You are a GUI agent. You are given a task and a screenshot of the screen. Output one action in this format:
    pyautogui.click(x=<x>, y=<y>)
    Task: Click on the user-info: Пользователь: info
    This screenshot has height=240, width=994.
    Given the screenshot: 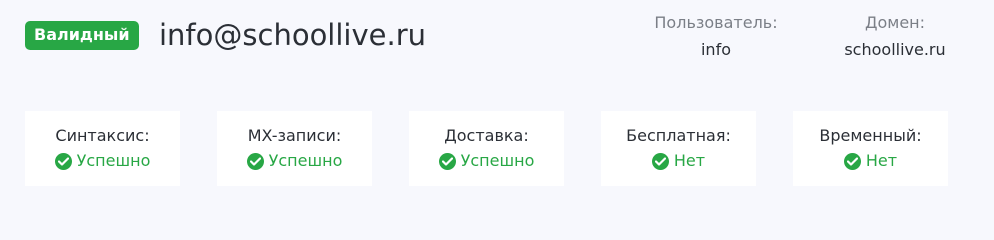 What is the action you would take?
    pyautogui.click(x=716, y=36)
    